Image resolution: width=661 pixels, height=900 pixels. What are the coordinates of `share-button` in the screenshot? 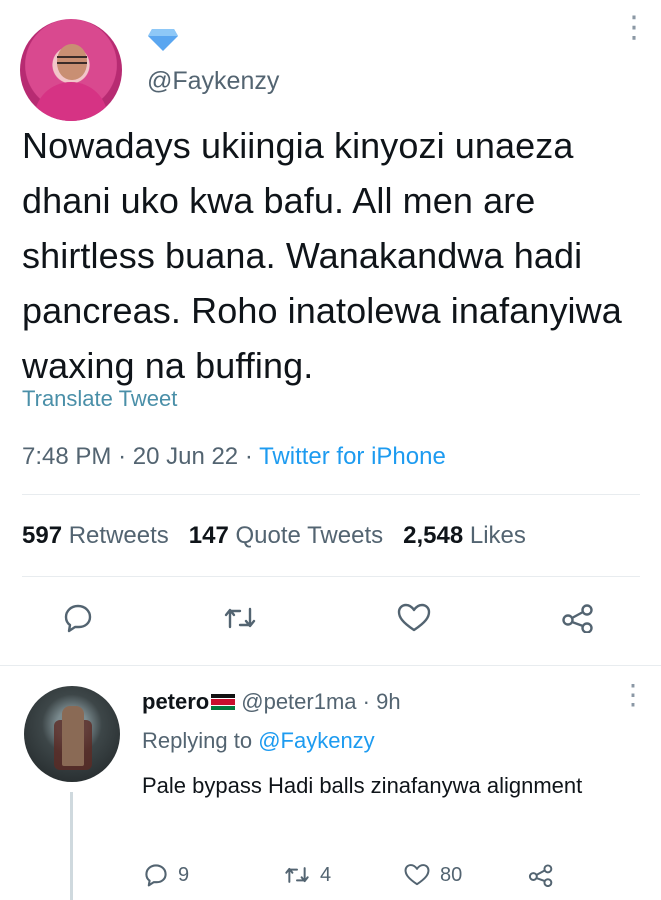 It's located at (578, 618).